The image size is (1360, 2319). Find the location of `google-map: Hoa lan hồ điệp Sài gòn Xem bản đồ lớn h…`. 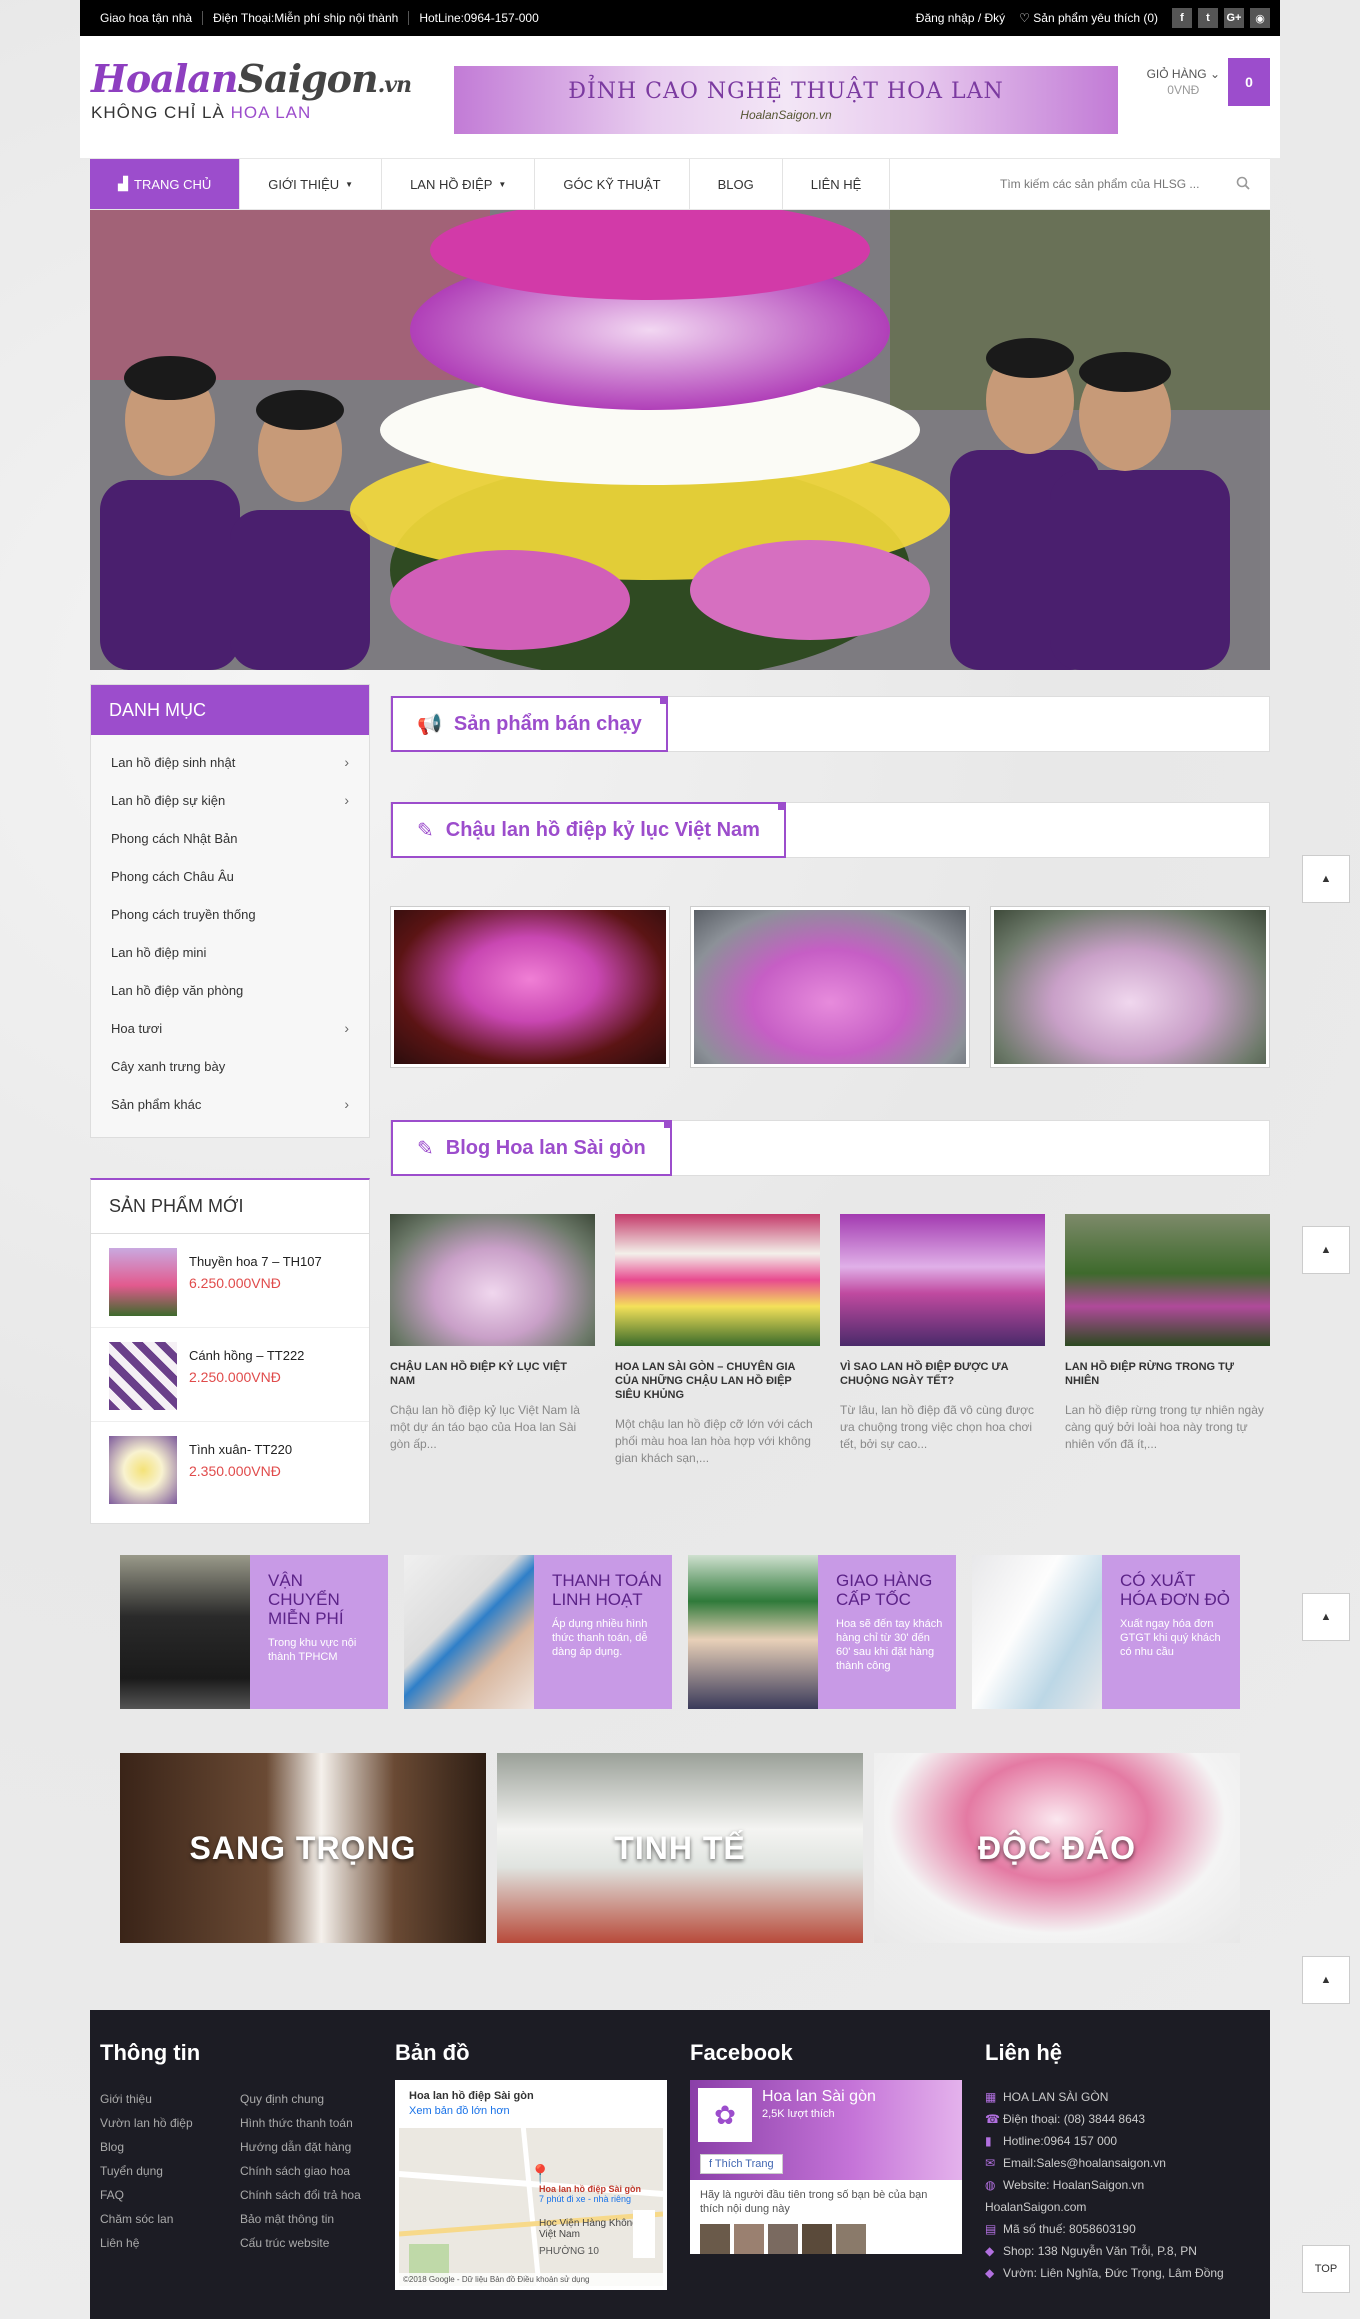

google-map: Hoa lan hồ điệp Sài gòn Xem bản đồ lớn h… is located at coordinates (531, 2185).